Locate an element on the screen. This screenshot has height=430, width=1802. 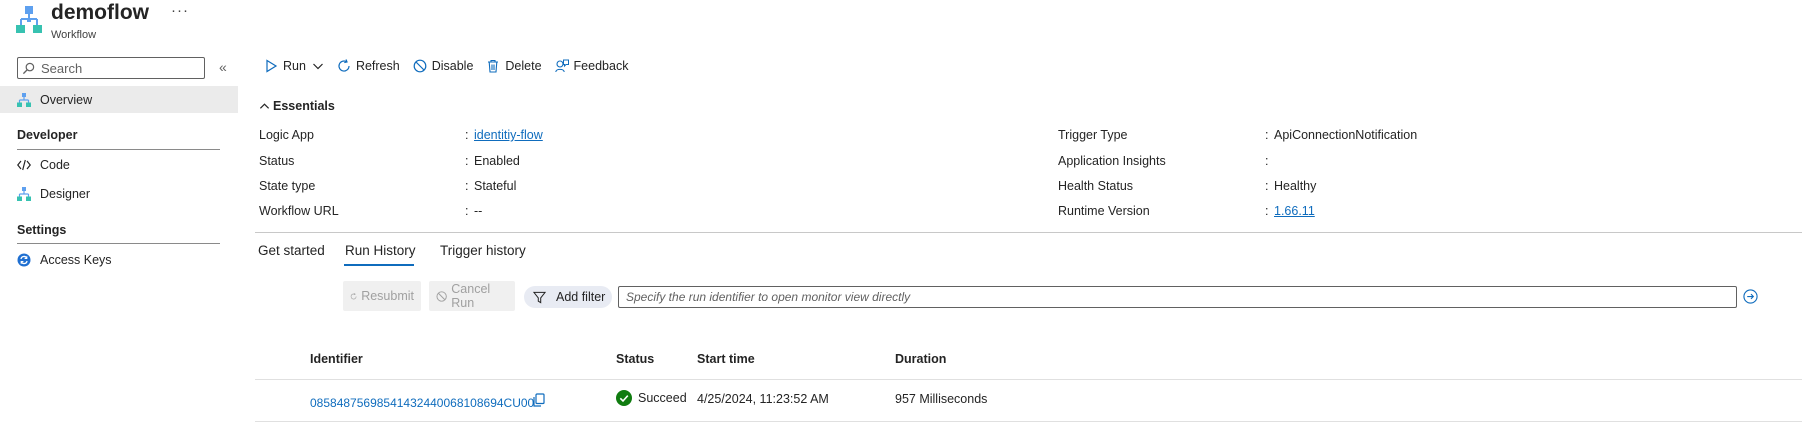
add-filter-button: Add filter is located at coordinates (568, 297).